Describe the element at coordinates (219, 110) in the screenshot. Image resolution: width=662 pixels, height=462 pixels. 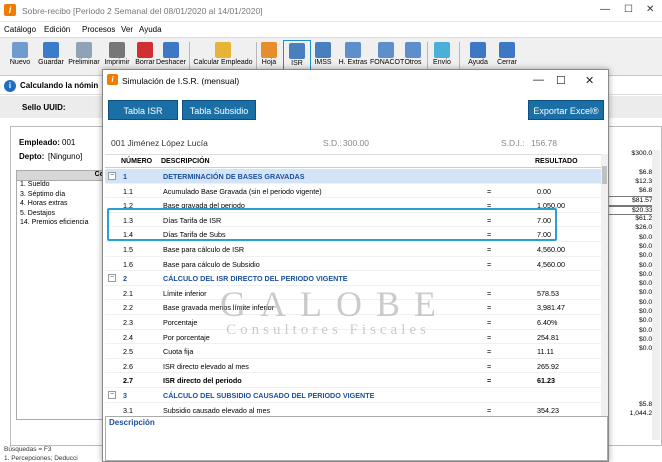
I see `tabla-subsidio-button: Tabla Subsidio` at that location.